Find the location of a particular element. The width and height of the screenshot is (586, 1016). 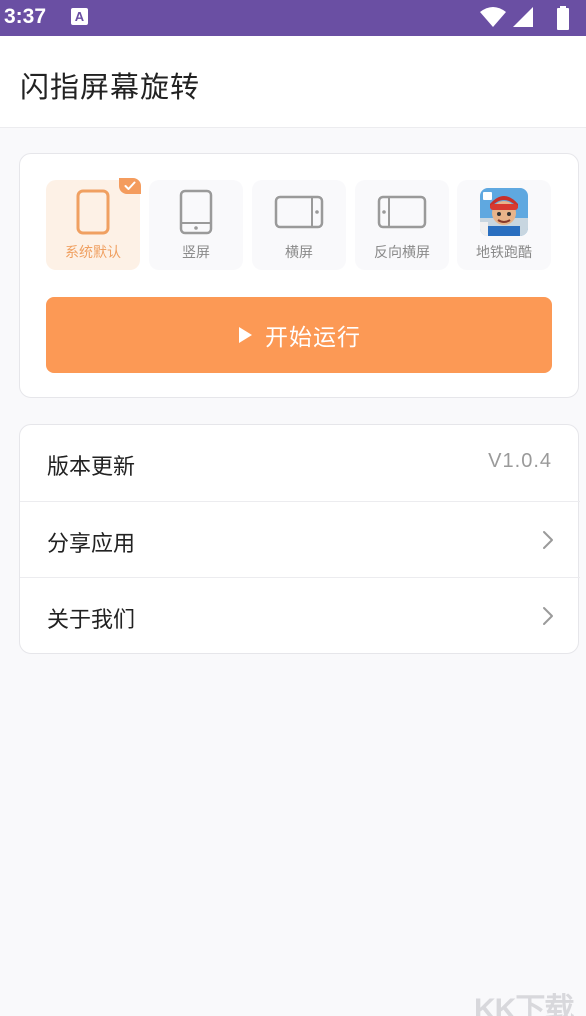

signal-icon is located at coordinates (523, 17).